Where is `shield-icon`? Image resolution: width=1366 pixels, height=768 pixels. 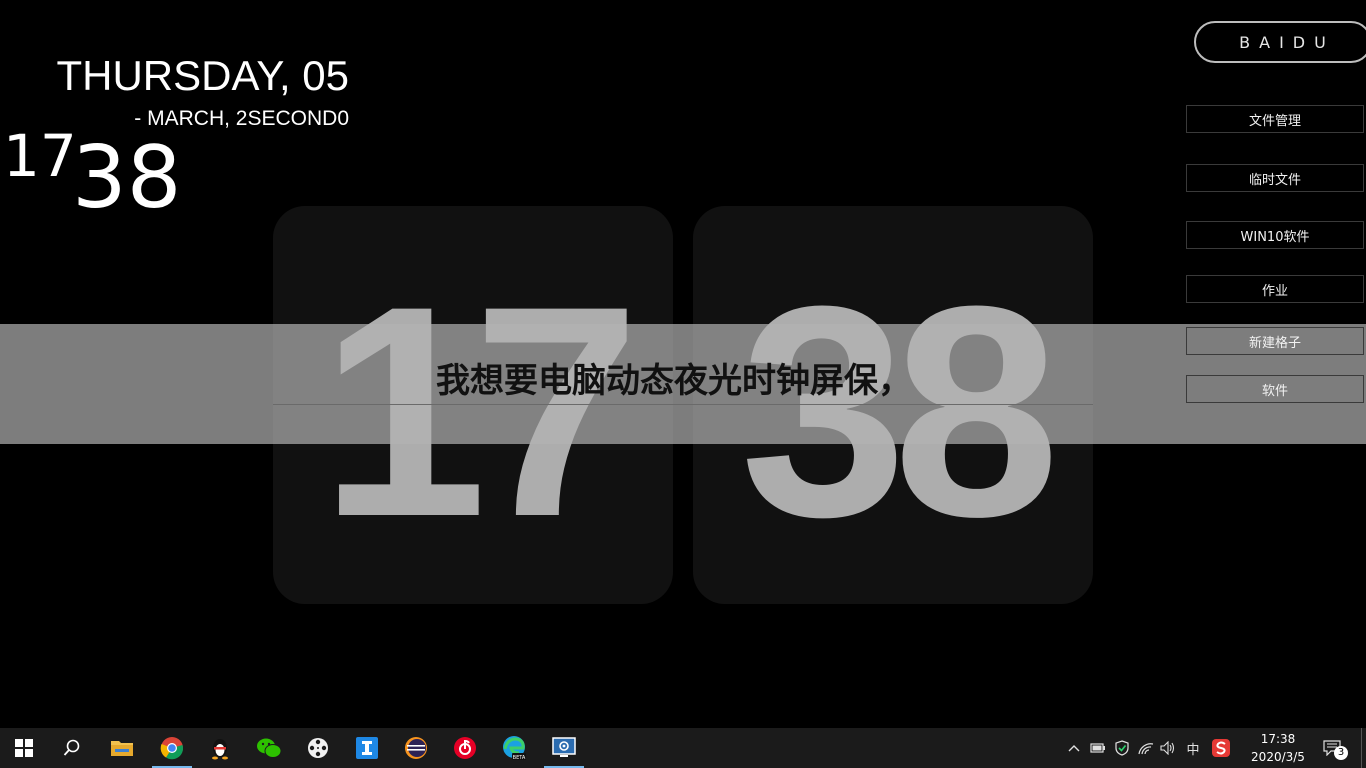
shield-icon is located at coordinates (1122, 748).